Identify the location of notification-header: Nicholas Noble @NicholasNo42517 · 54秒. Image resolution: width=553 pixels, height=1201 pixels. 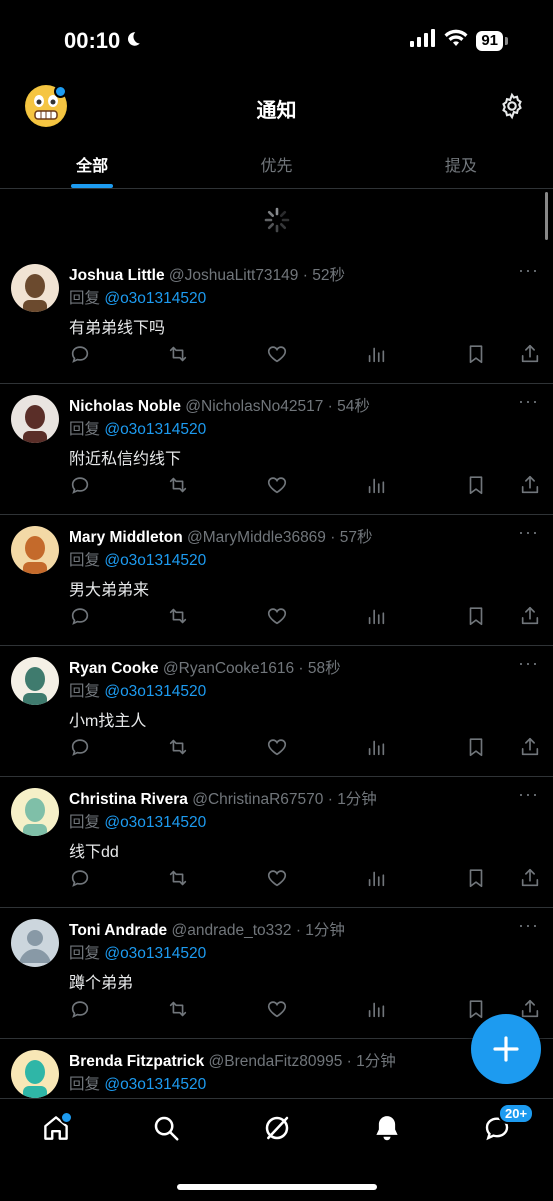
(219, 405).